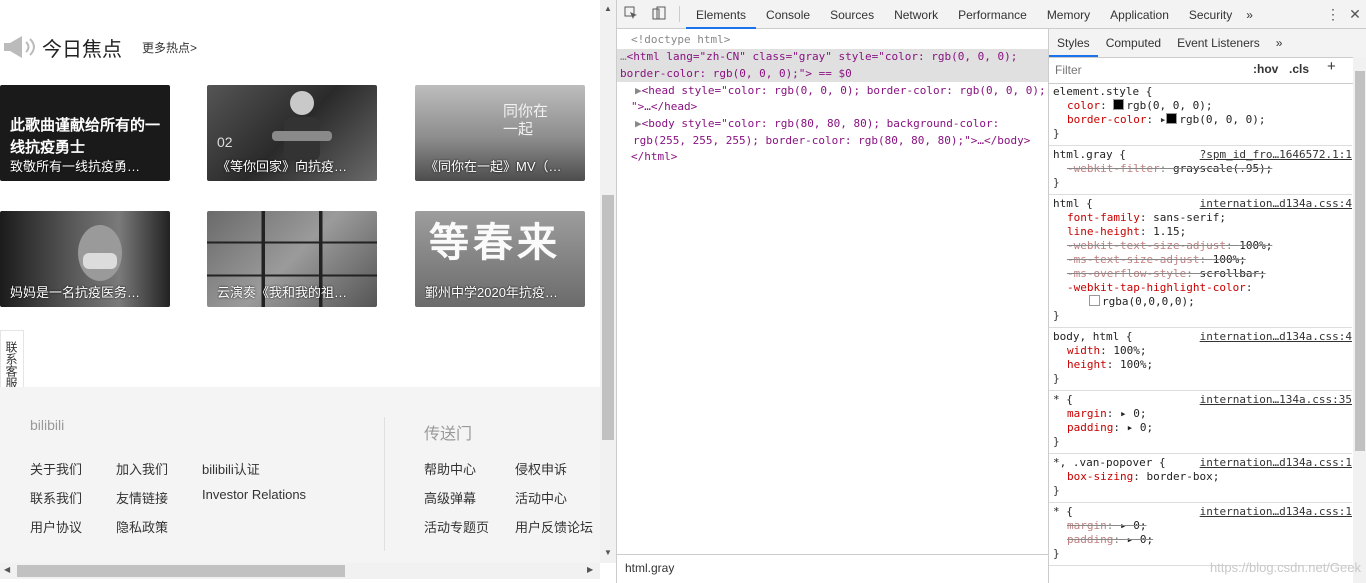 The image size is (1366, 583). What do you see at coordinates (56, 526) in the screenshot?
I see `footer-link: 用户协议` at bounding box center [56, 526].